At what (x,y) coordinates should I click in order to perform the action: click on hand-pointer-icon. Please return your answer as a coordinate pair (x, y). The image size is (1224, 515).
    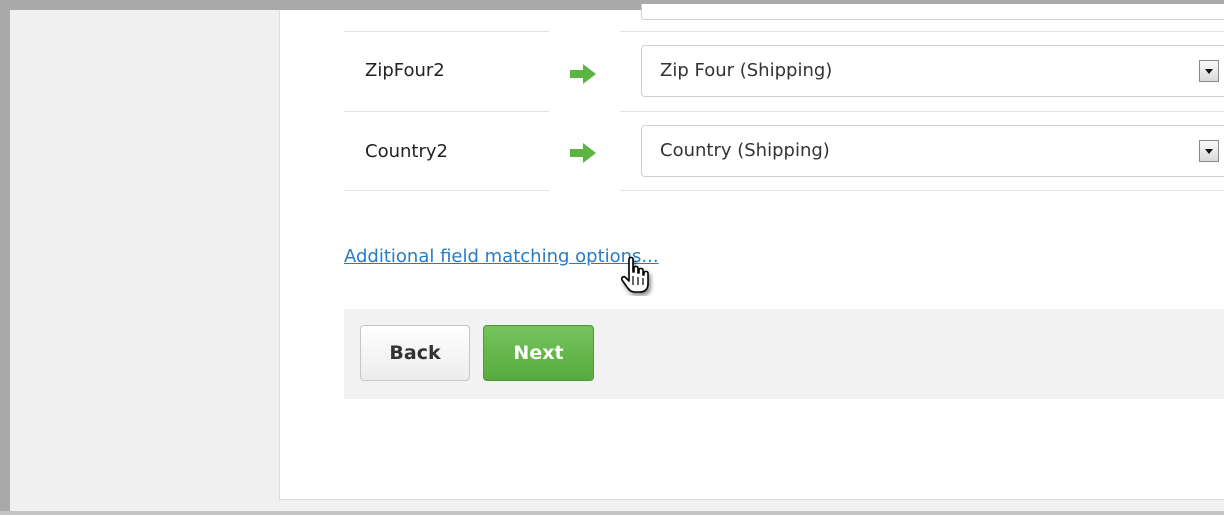
    Looking at the image, I should click on (634, 274).